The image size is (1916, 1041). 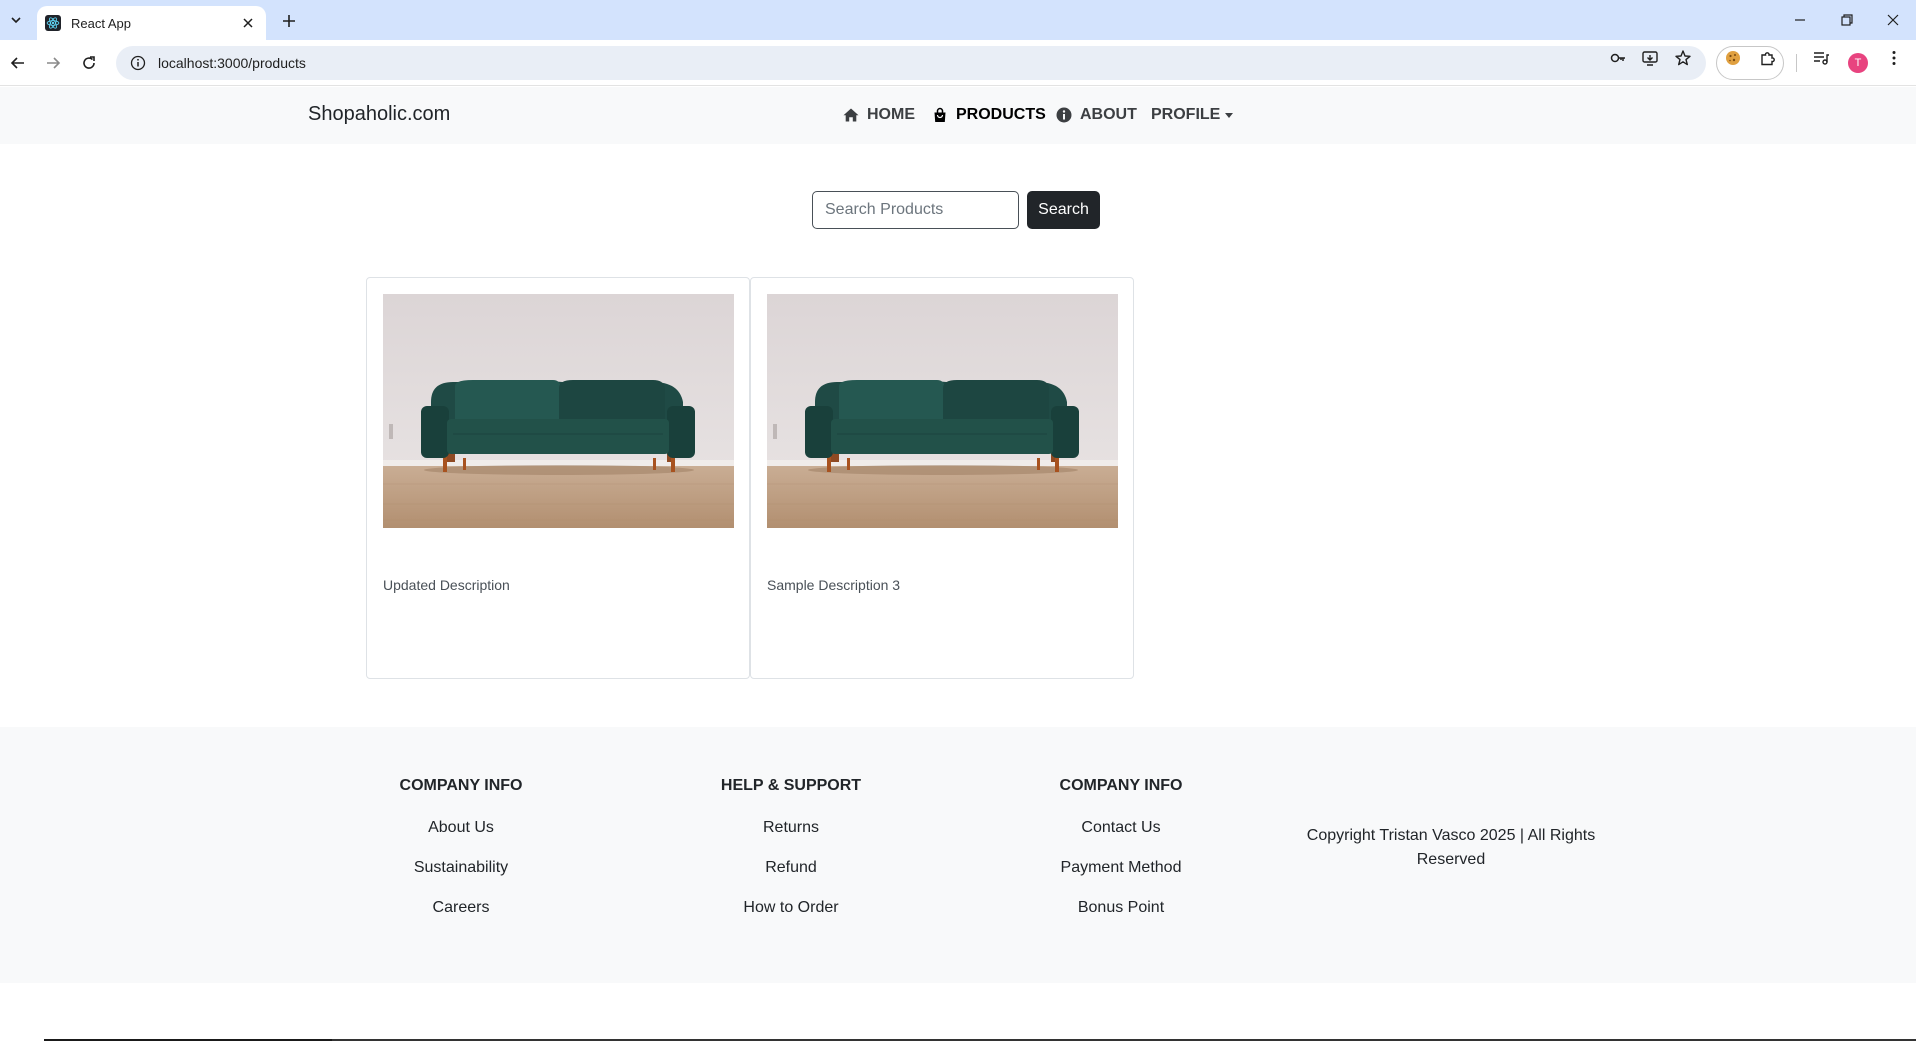 I want to click on install-app-icon, so click(x=1650, y=58).